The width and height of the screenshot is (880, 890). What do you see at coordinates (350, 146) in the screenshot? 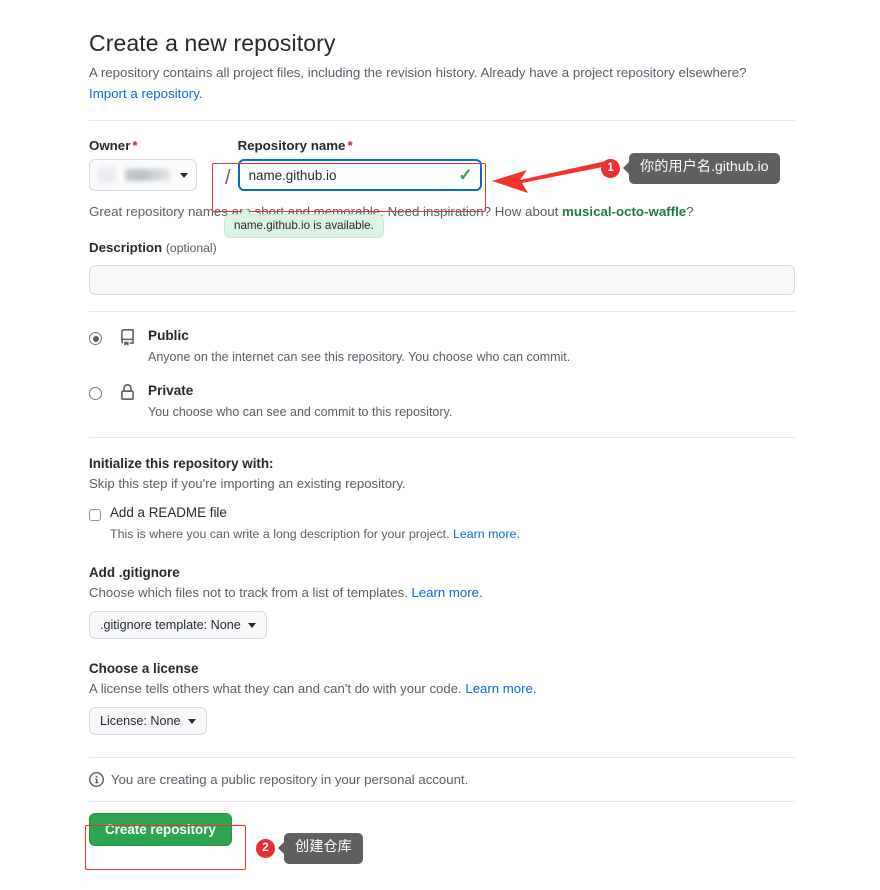
I see `repository-name-required-mark: *` at bounding box center [350, 146].